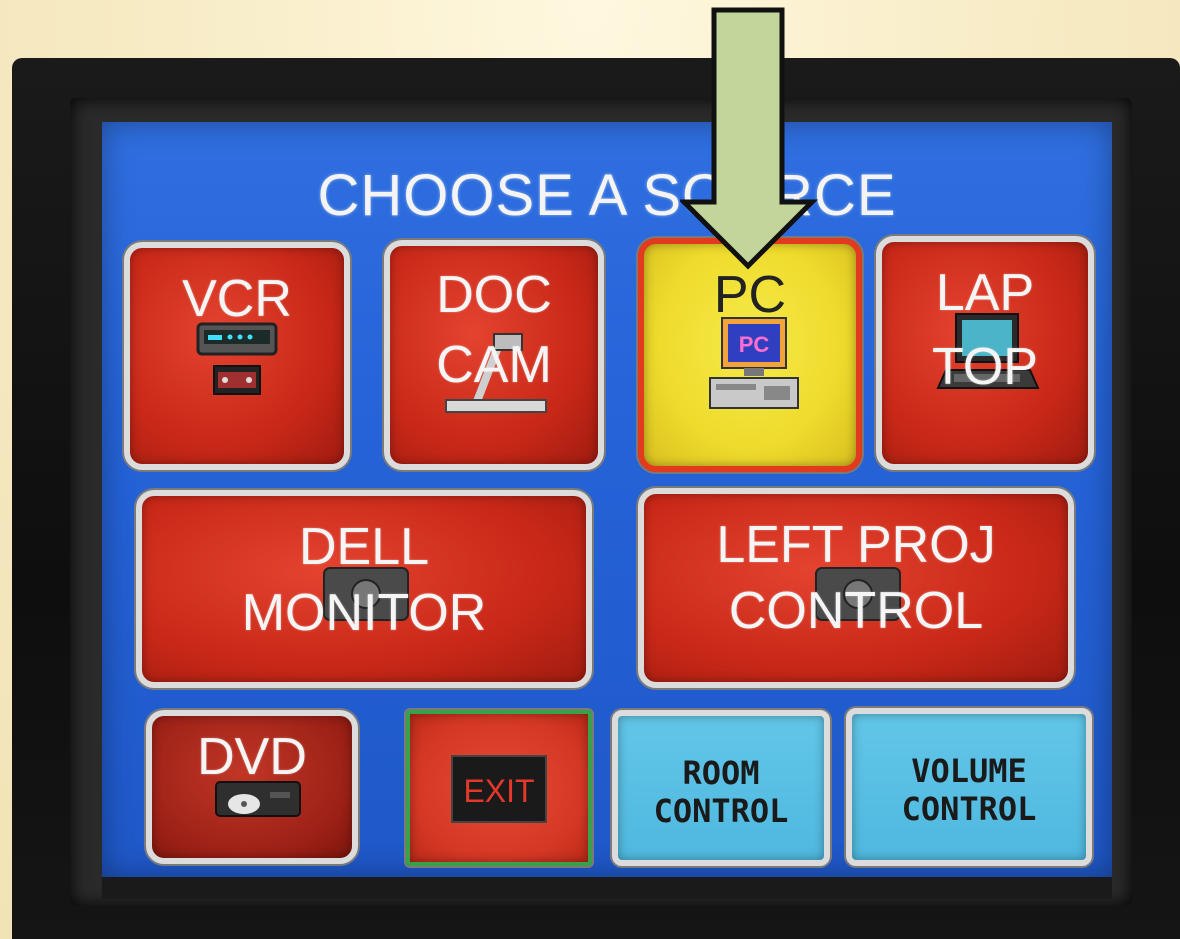 Image resolution: width=1180 pixels, height=939 pixels. I want to click on source-button-doc-cam: DOC CAM, so click(494, 355).